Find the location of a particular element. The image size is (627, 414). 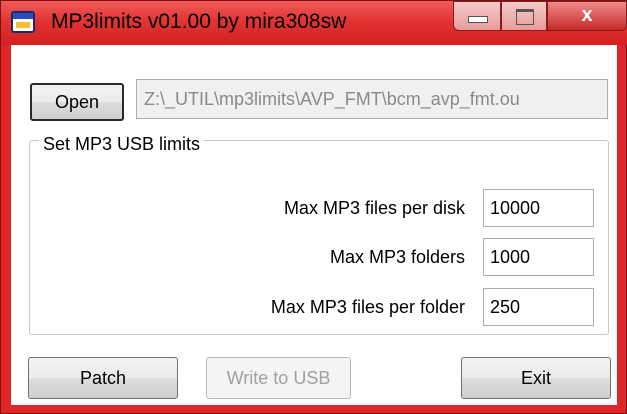

max-files-per-folder-label: Max MP3 files per folder is located at coordinates (367, 307).